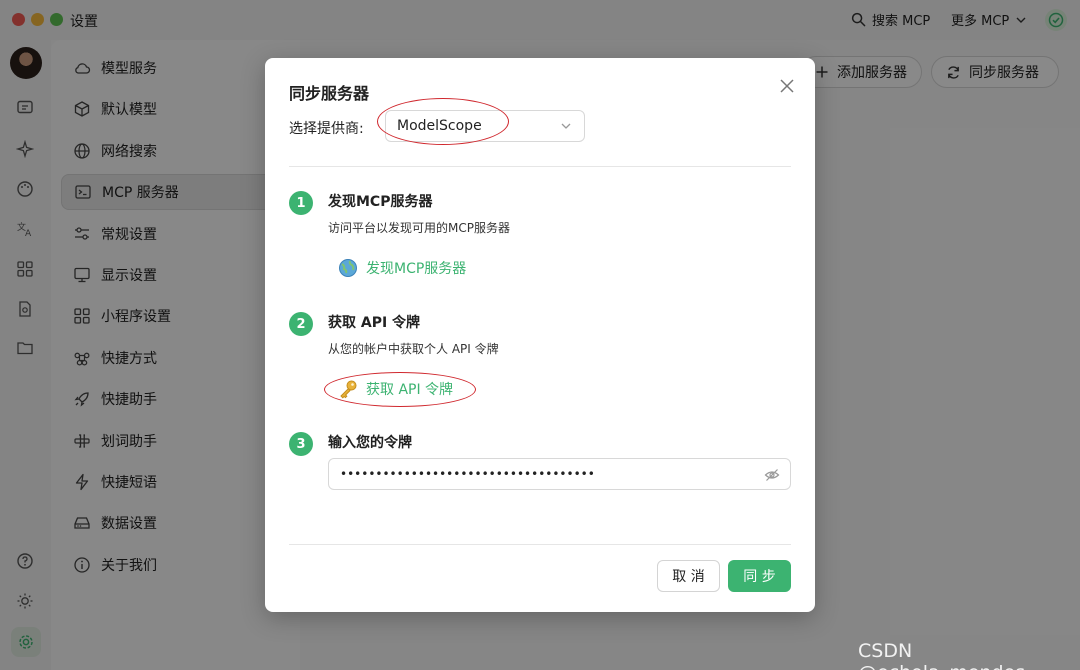 The image size is (1080, 670). Describe the element at coordinates (413, 349) in the screenshot. I see `step-2-description: 从您的帐户中获取个人 API 令牌` at that location.